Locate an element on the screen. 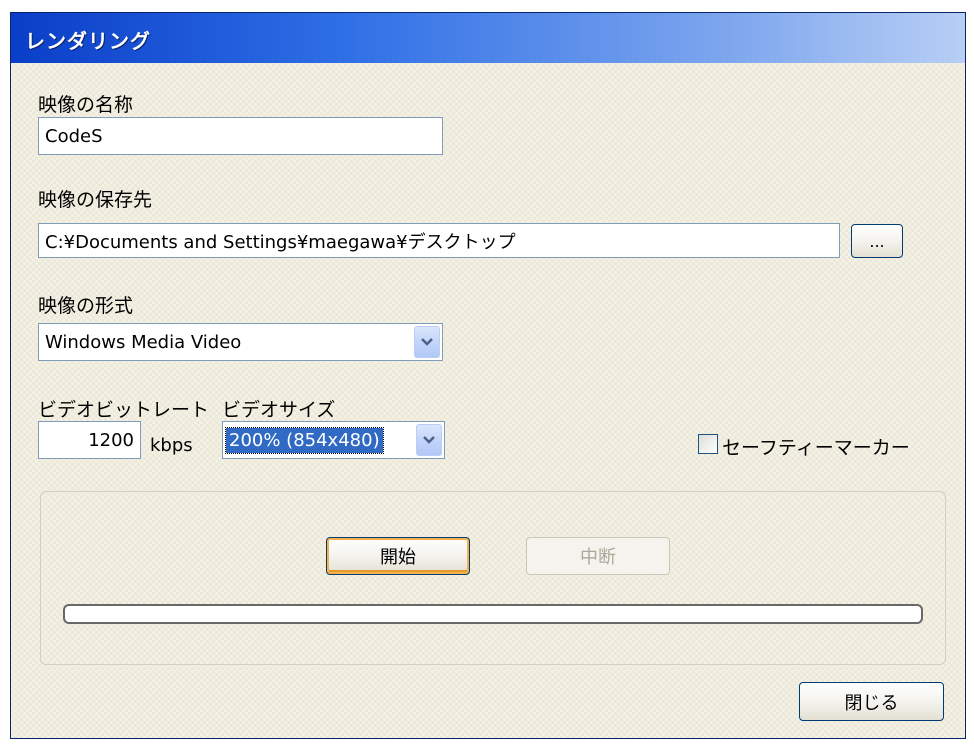 The image size is (974, 744). video-format-select: Windows Media Video is located at coordinates (240, 342).